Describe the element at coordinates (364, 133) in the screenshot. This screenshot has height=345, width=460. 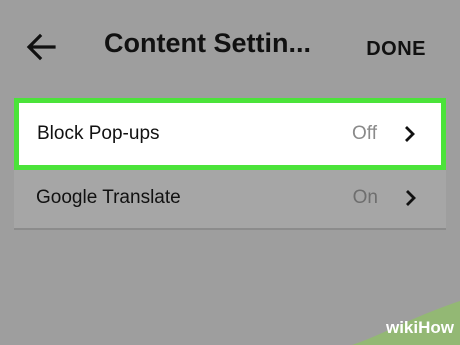
I see `setting-value: Off` at that location.